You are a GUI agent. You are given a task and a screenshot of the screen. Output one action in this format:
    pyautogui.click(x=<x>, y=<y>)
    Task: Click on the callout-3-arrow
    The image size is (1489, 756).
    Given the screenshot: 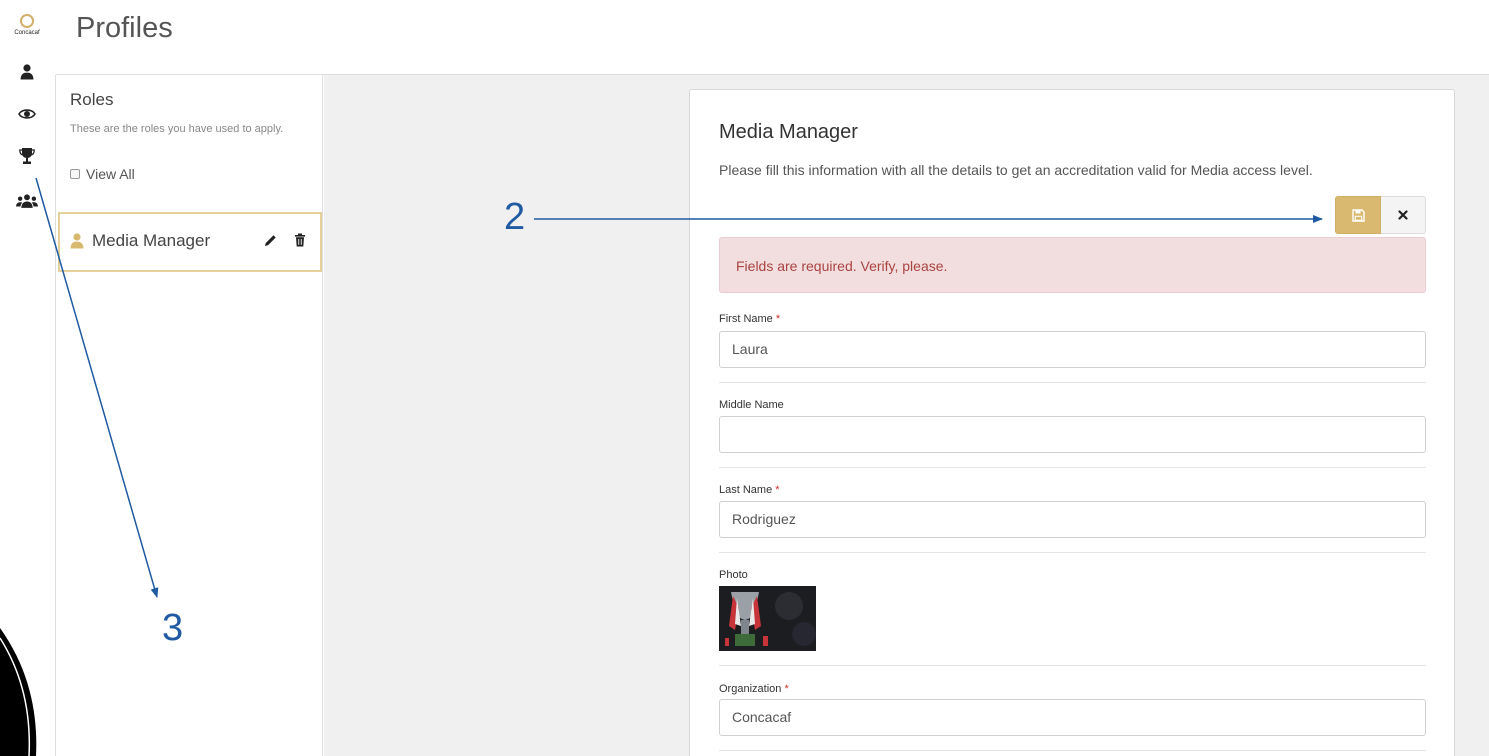 What is the action you would take?
    pyautogui.click(x=97, y=387)
    